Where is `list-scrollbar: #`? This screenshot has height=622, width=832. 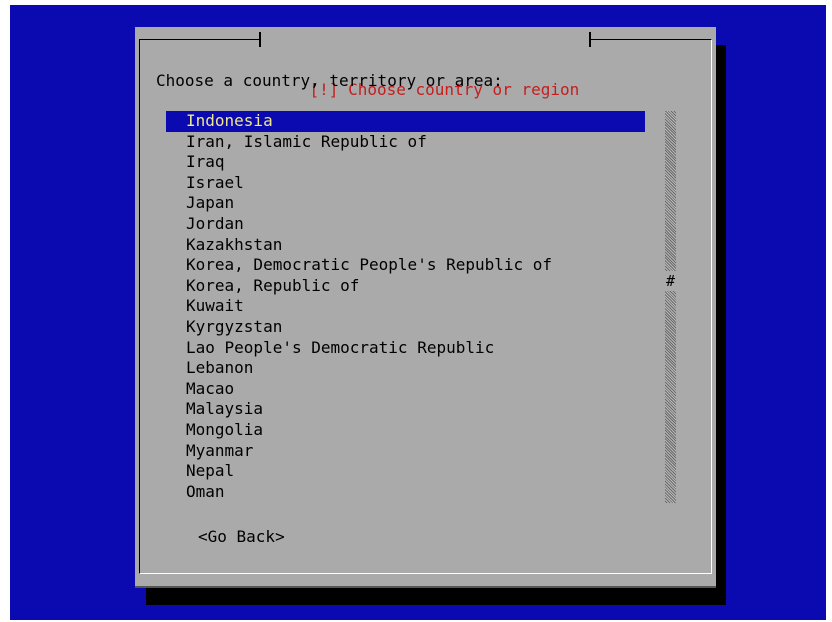 list-scrollbar: # is located at coordinates (670, 307).